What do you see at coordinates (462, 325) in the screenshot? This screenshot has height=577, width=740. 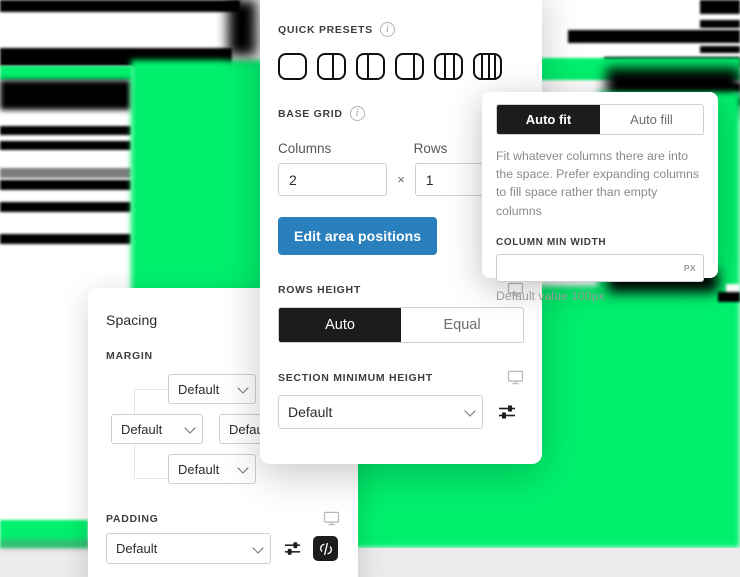 I see `rows-height-option-equal: Equal` at bounding box center [462, 325].